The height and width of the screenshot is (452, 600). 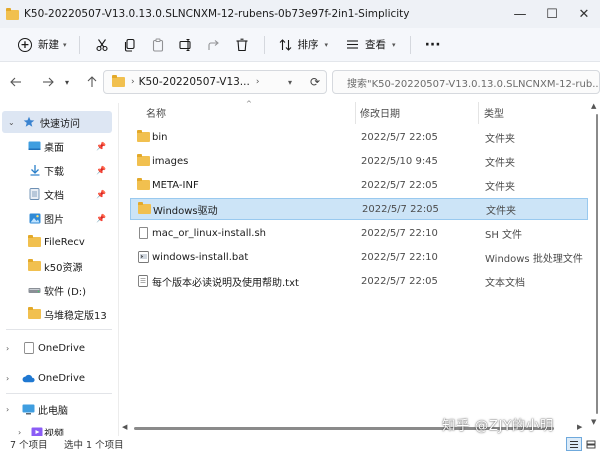 What do you see at coordinates (170, 161) in the screenshot?
I see `file-name: images` at bounding box center [170, 161].